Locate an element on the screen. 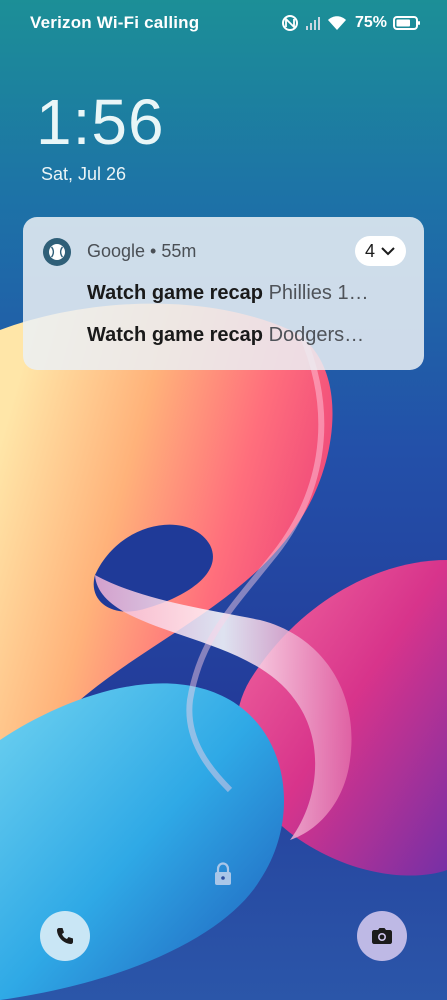  notification-count: 4 is located at coordinates (369, 250).